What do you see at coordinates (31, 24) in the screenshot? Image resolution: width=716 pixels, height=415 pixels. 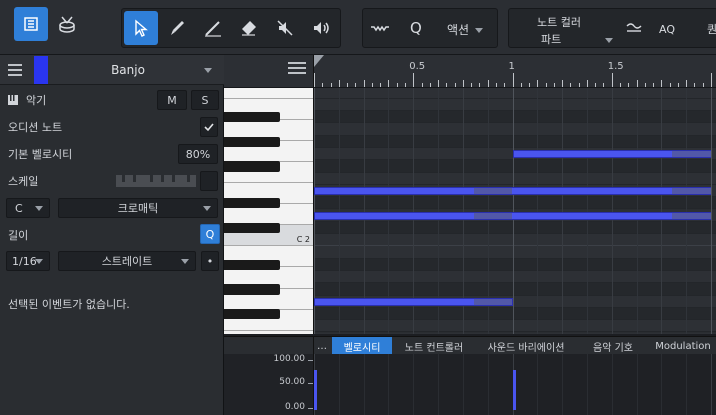 I see `inspector-toggle-button` at bounding box center [31, 24].